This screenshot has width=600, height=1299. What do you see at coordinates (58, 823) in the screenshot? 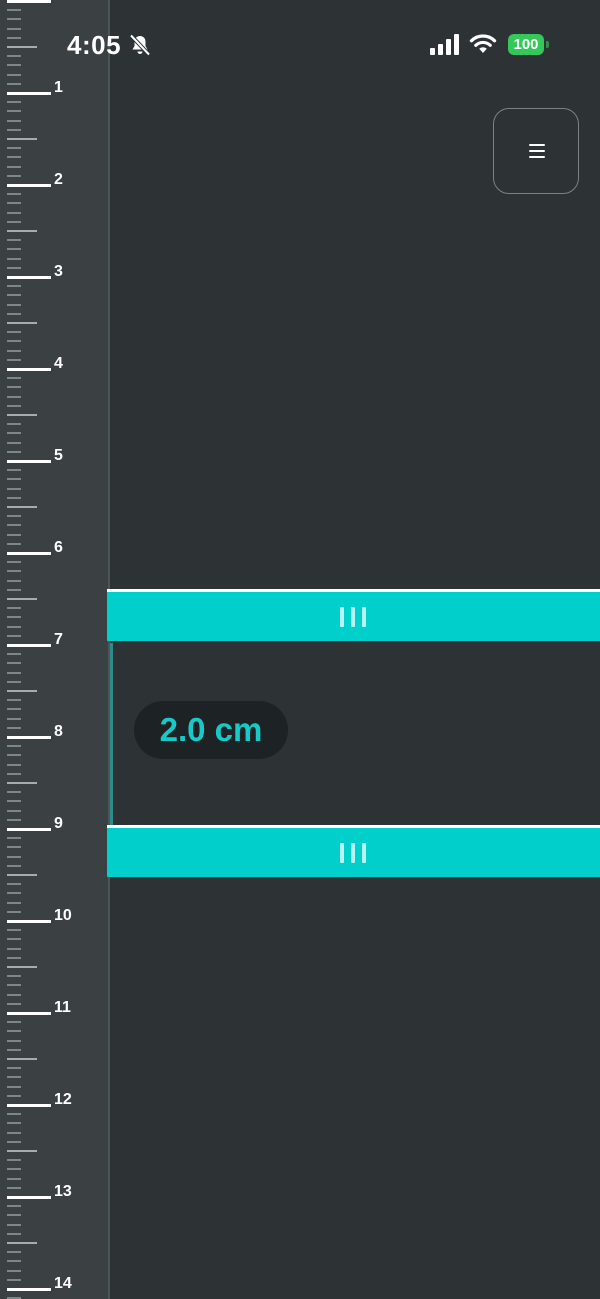
I see `ruler-tick-label: 9` at bounding box center [58, 823].